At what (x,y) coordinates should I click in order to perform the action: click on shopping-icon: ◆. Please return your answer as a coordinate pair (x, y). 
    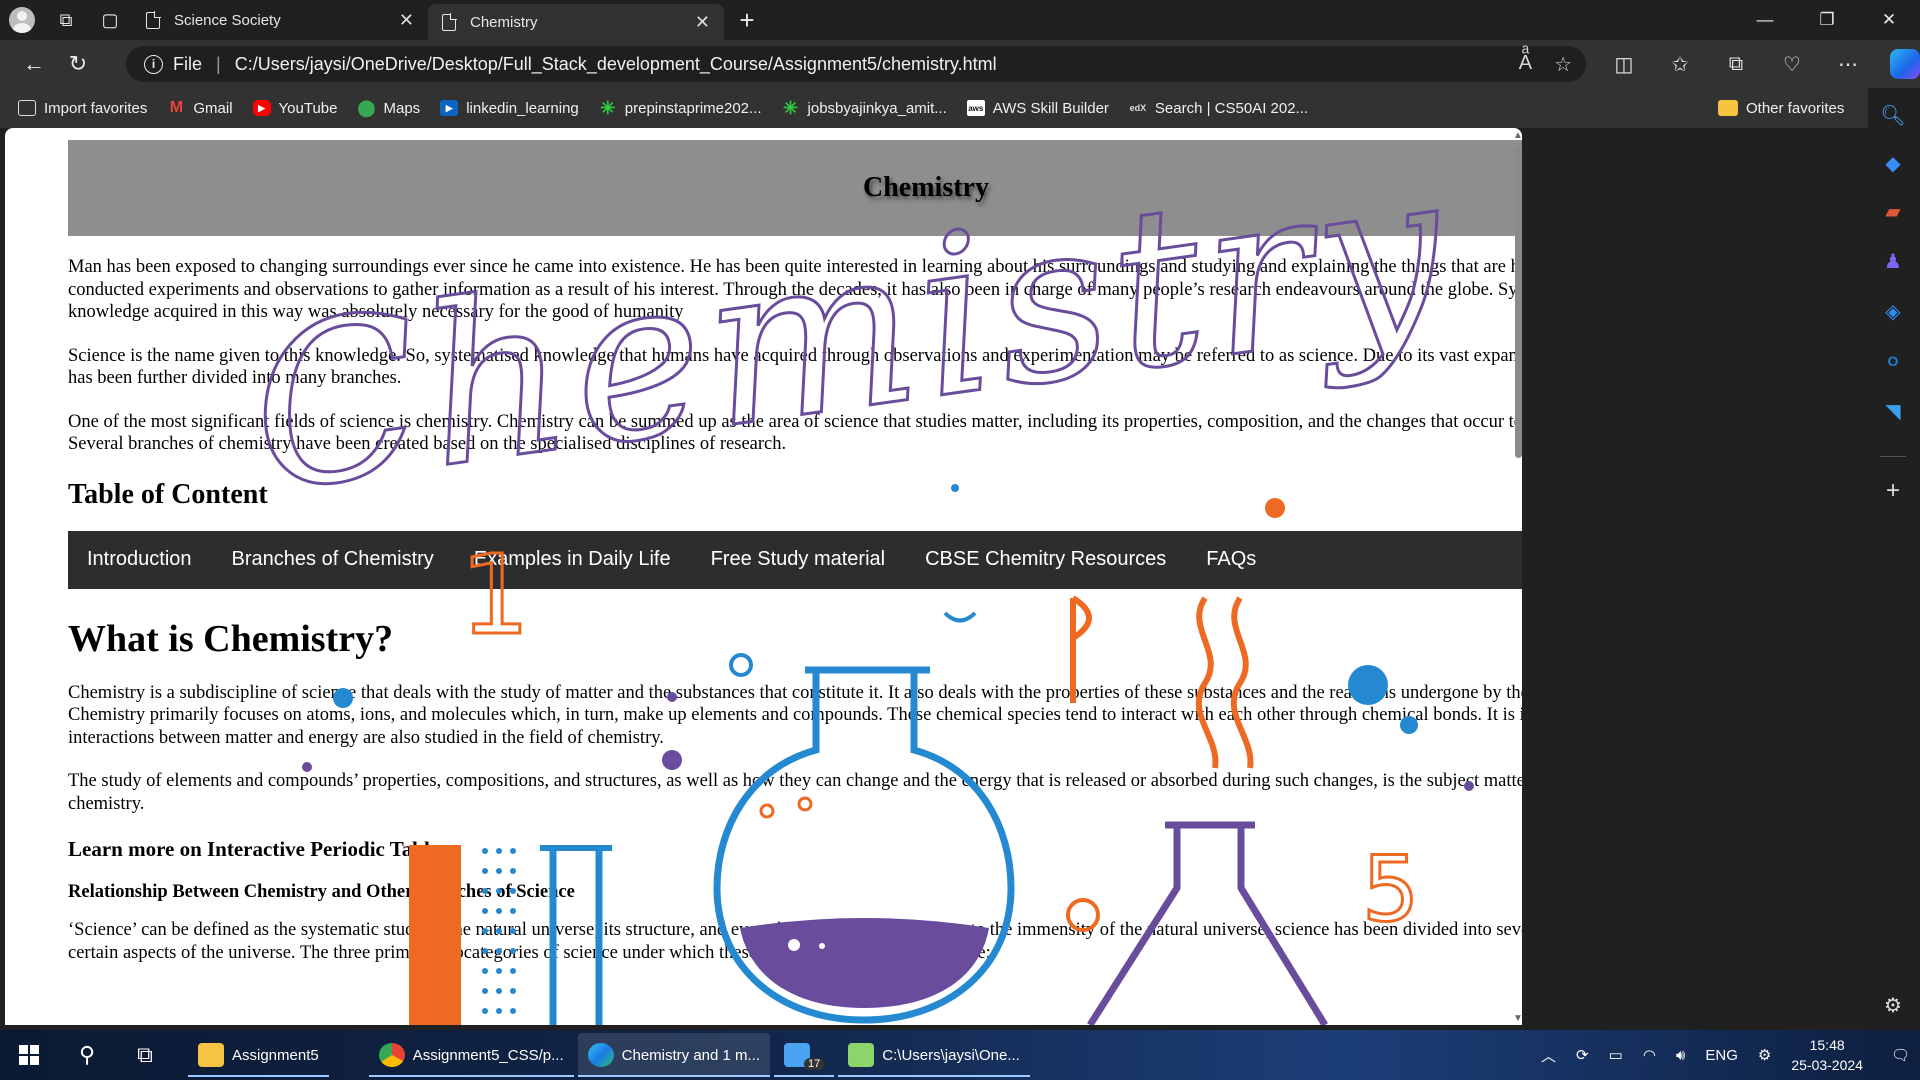
    Looking at the image, I should click on (1893, 163).